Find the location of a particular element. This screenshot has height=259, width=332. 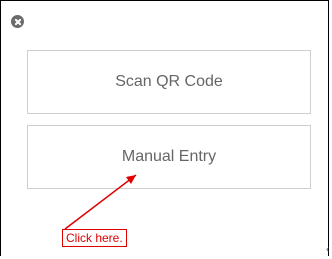

manual-entry-label: Manual Entry is located at coordinates (169, 156).